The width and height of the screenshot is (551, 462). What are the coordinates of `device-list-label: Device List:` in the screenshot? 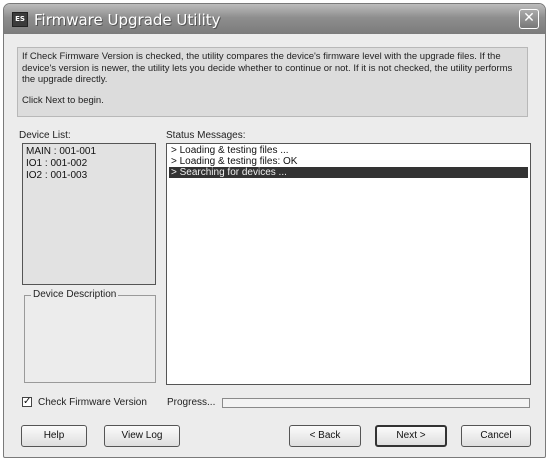 It's located at (45, 135).